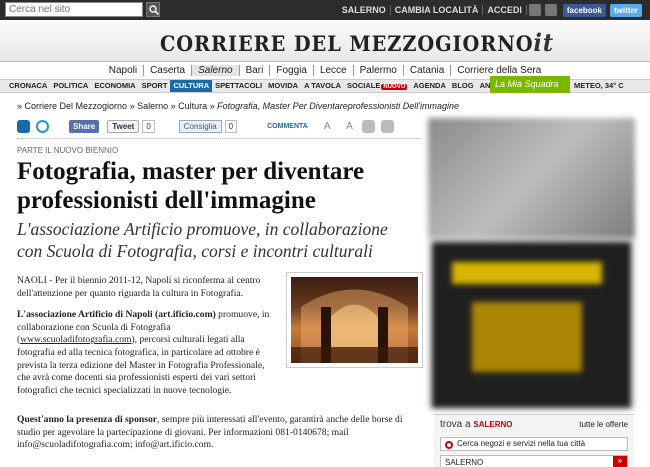 The width and height of the screenshot is (650, 467). I want to click on section-a-tavola: A TAVOLA, so click(322, 86).